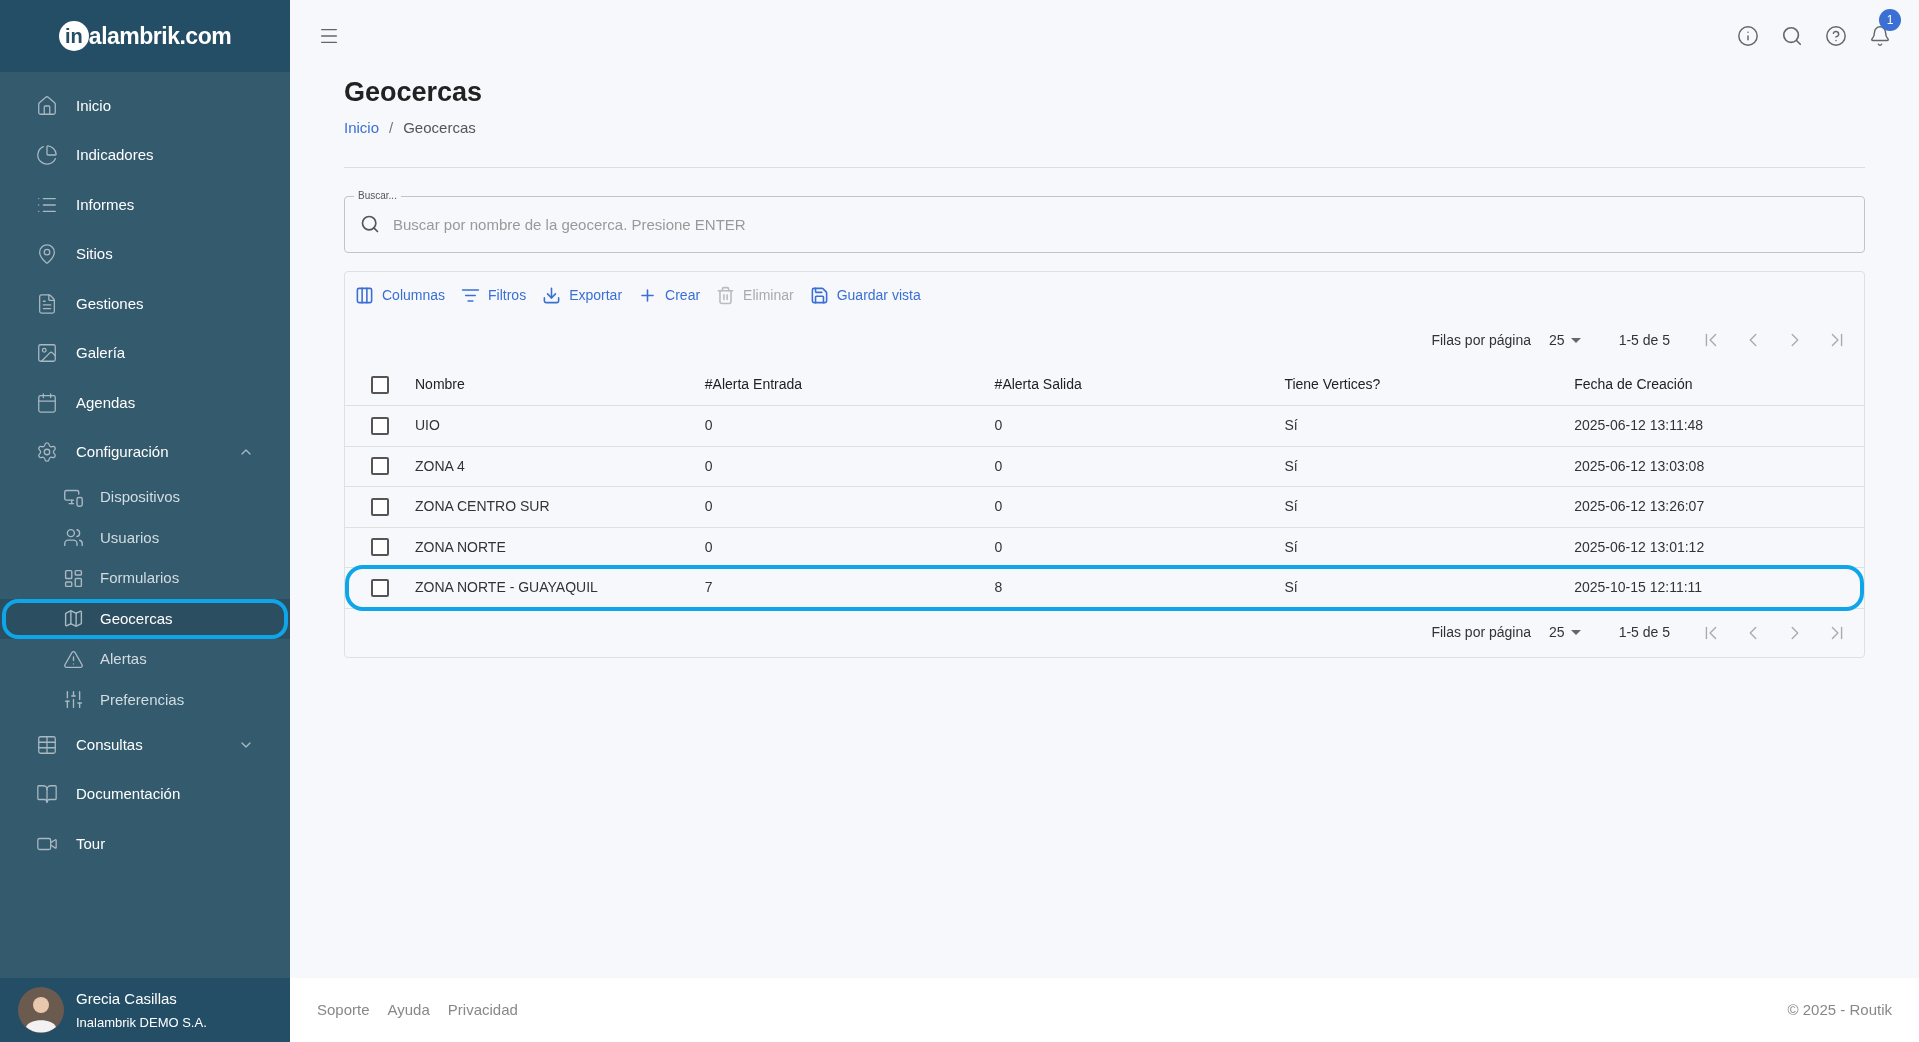  Describe the element at coordinates (47, 452) in the screenshot. I see `settings-icon` at that location.